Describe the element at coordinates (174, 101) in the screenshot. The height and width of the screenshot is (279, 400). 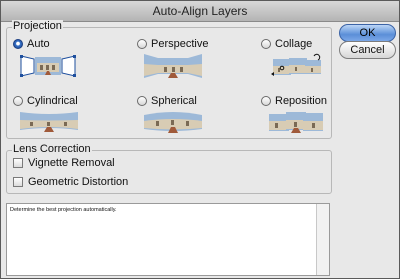
I see `radio-spherical-label: Spherical` at that location.